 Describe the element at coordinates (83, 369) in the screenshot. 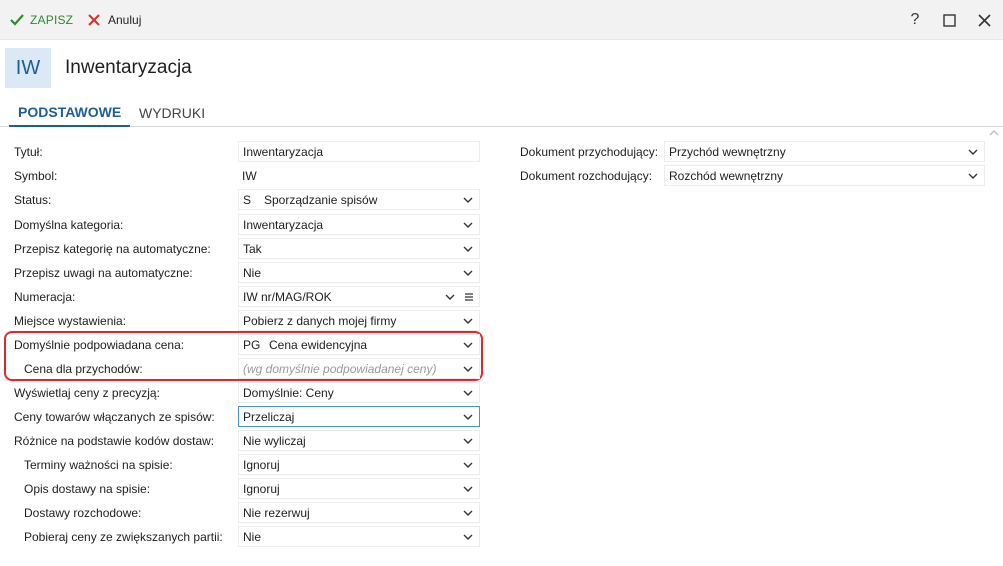

I see `cena-przychodow-label: Cena dla przychodów:` at that location.